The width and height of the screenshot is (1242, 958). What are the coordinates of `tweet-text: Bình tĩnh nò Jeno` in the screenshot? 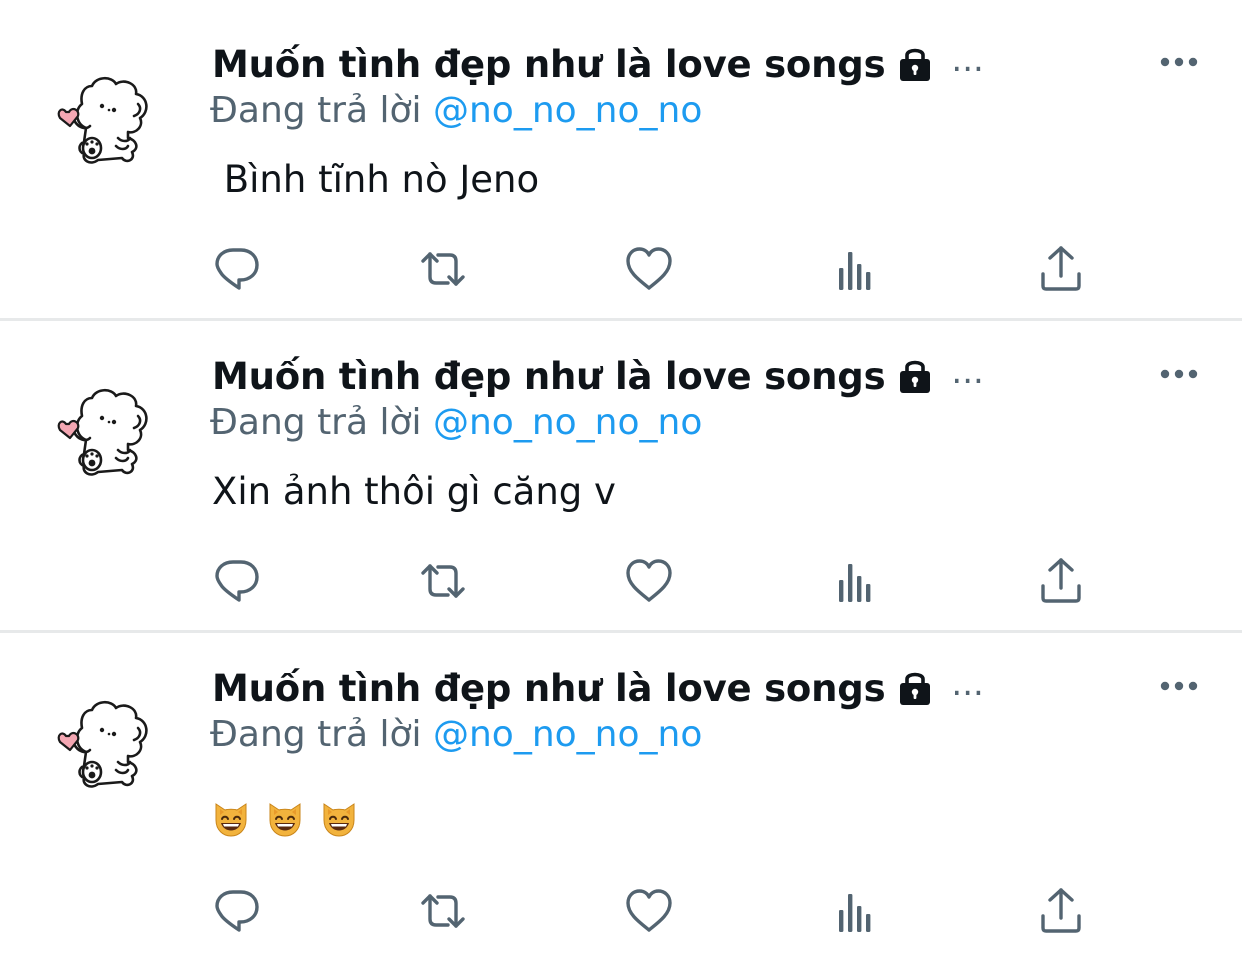 It's located at (376, 179).